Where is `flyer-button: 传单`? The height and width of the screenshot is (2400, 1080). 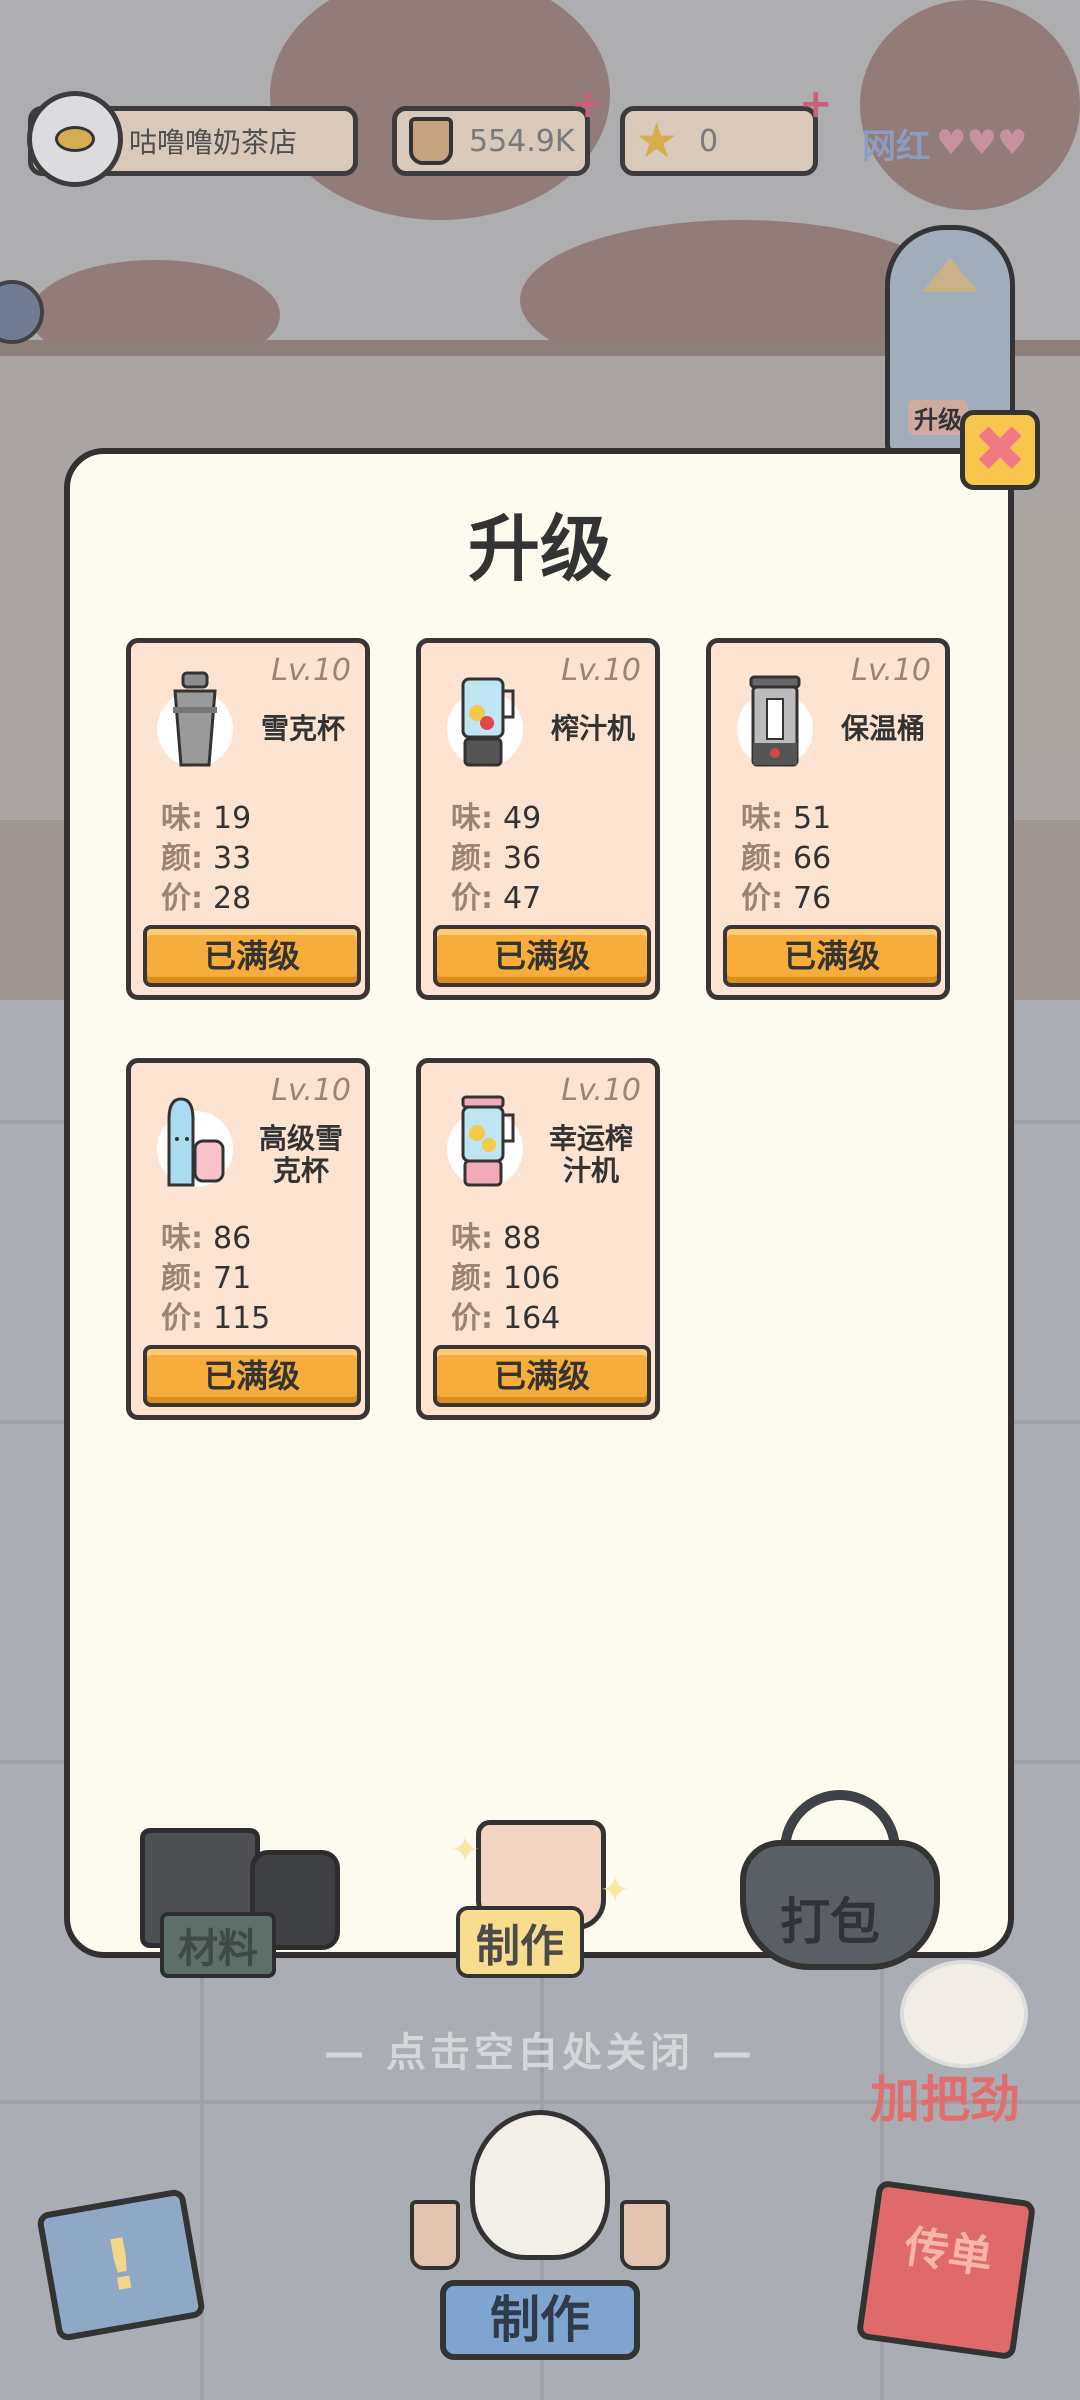
flyer-button: 传单 is located at coordinates (950, 2274).